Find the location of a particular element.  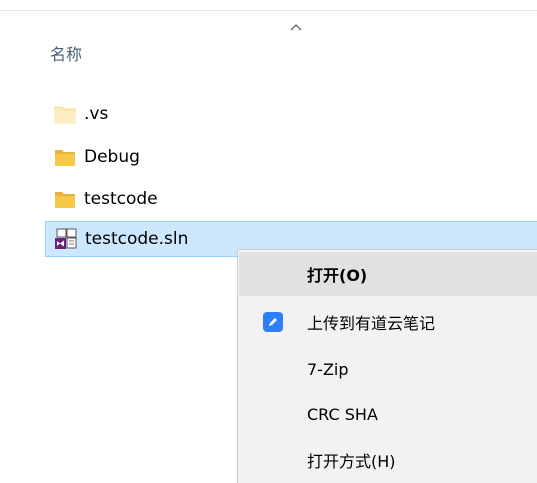

file-name: testcode.sln is located at coordinates (137, 239).